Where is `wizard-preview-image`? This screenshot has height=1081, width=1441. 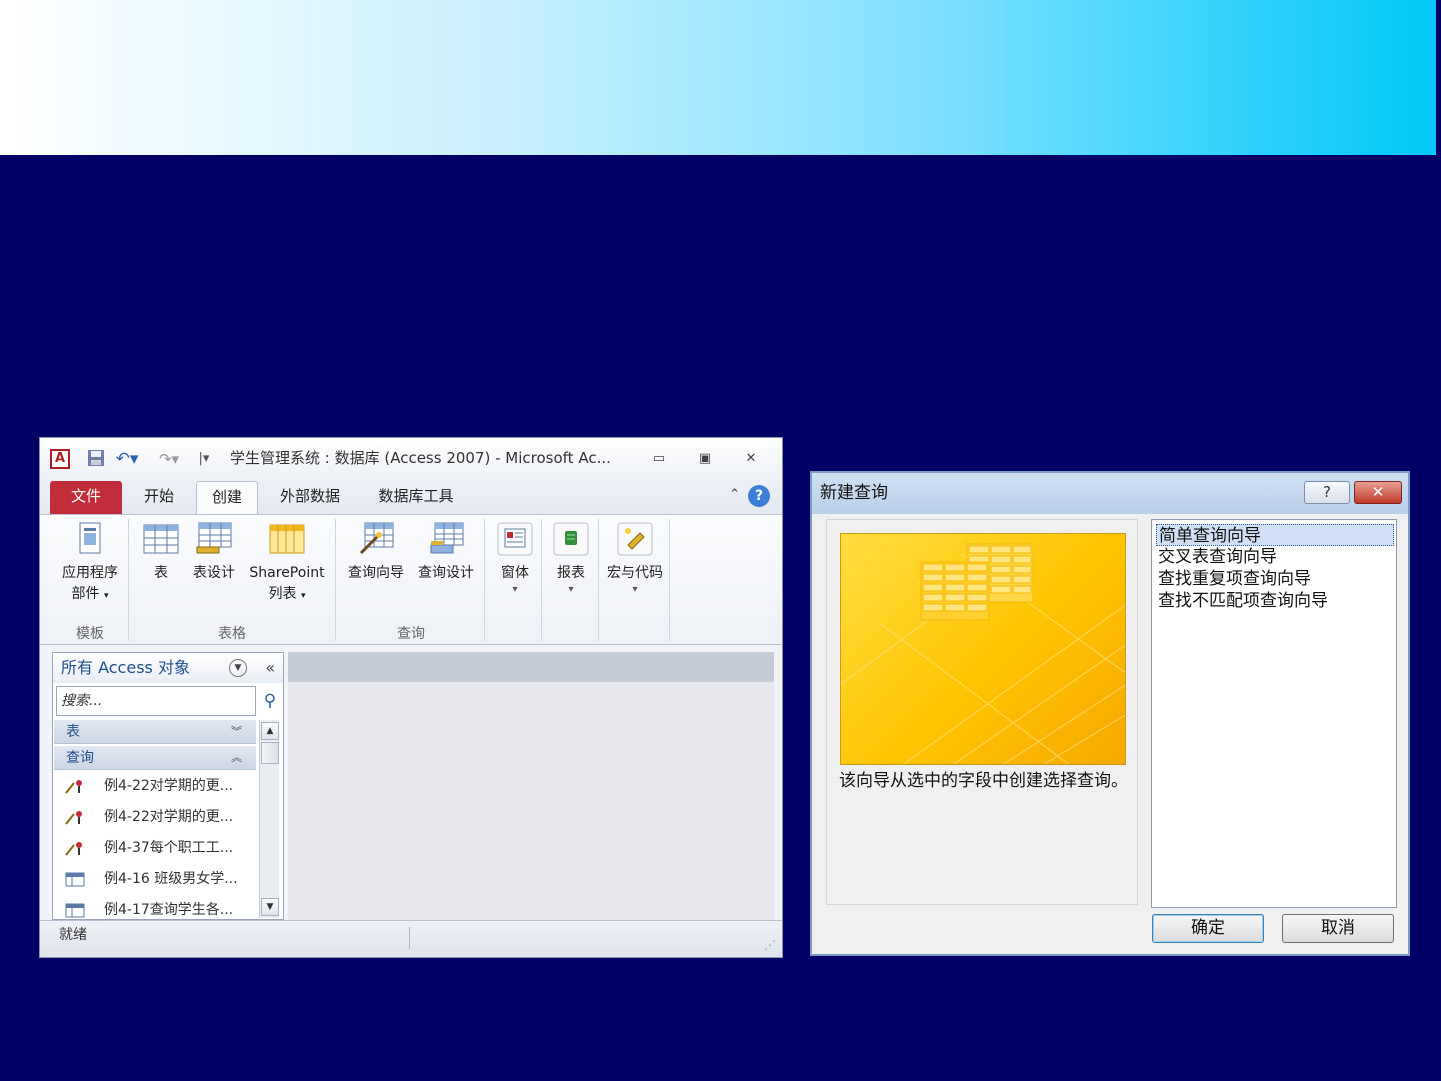 wizard-preview-image is located at coordinates (983, 649).